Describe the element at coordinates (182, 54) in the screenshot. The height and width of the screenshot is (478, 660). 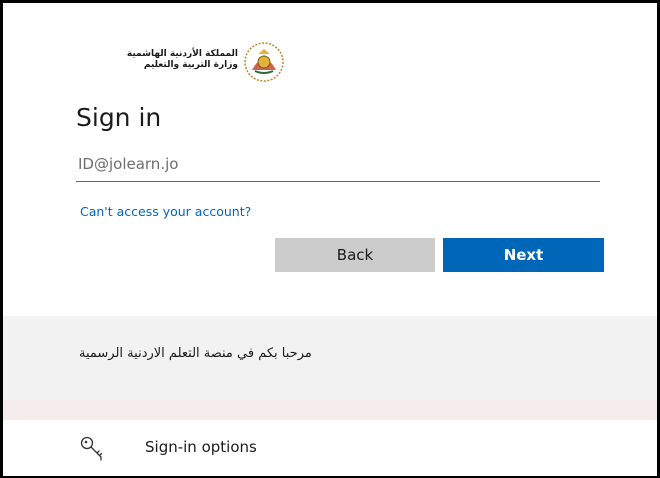
I see `logo-line-1: المملكة الأردنية الهاشمية` at that location.